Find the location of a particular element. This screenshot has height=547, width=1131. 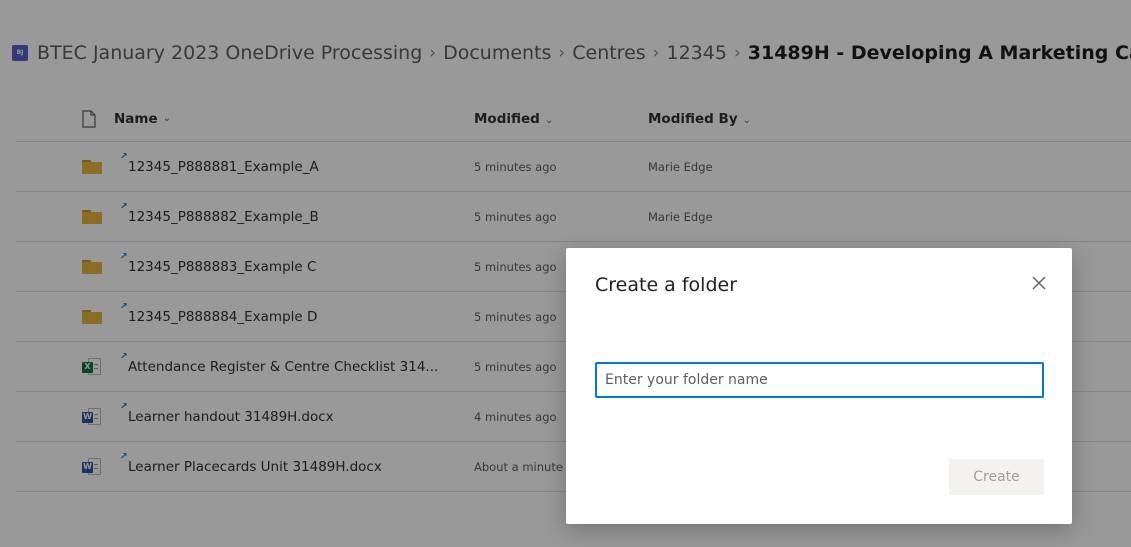

folder-name-input is located at coordinates (819, 380).